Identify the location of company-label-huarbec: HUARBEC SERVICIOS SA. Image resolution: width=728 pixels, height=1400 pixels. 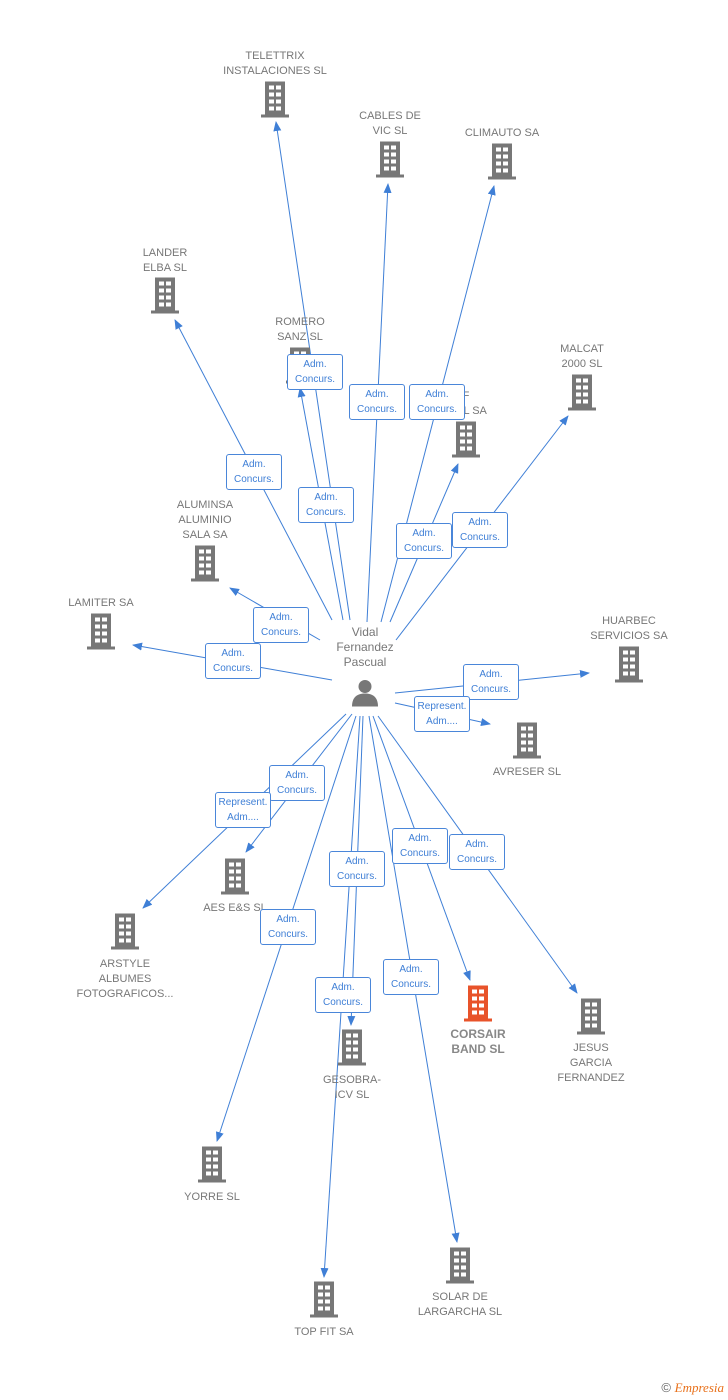
(628, 629).